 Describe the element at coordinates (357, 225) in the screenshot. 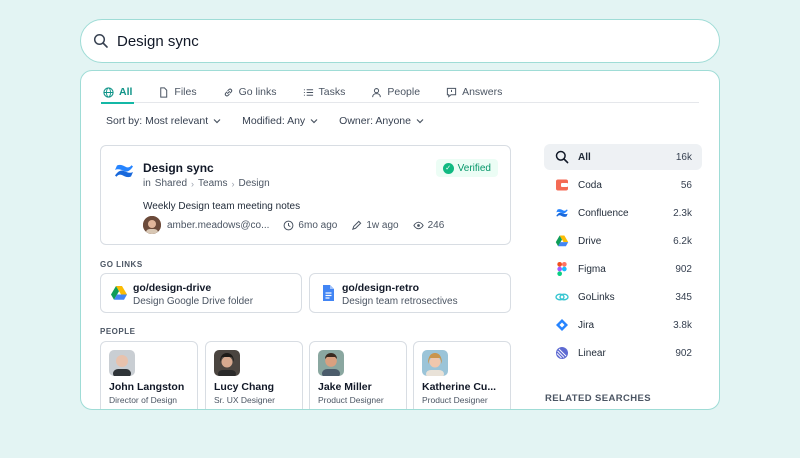

I see `pencil-icon` at that location.